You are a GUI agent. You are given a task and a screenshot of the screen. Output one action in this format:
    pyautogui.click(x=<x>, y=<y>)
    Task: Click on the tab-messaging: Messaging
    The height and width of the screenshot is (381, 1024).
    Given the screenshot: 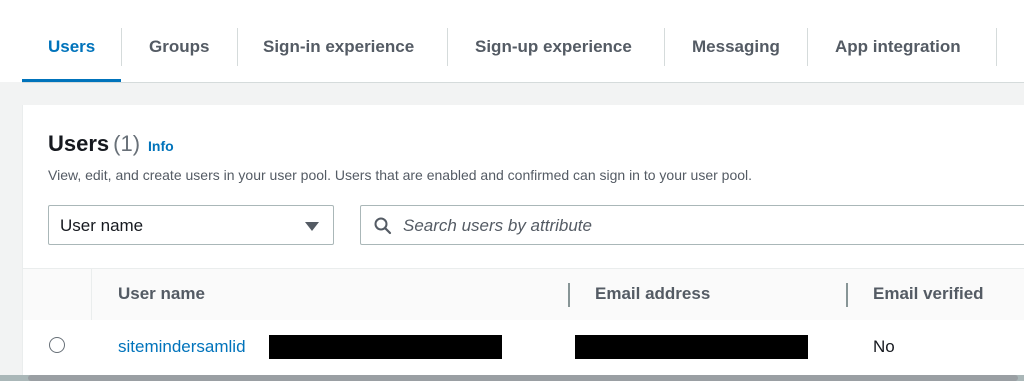 What is the action you would take?
    pyautogui.click(x=736, y=47)
    